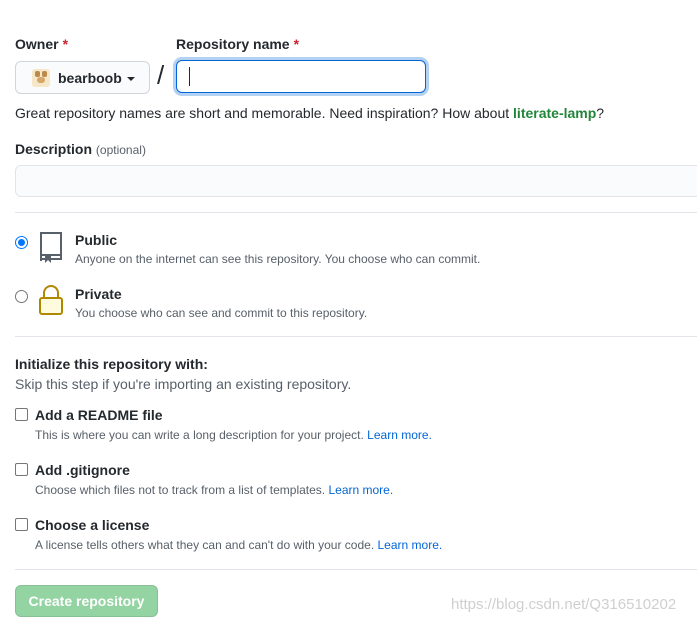 Image resolution: width=697 pixels, height=624 pixels. I want to click on description-input, so click(356, 181).